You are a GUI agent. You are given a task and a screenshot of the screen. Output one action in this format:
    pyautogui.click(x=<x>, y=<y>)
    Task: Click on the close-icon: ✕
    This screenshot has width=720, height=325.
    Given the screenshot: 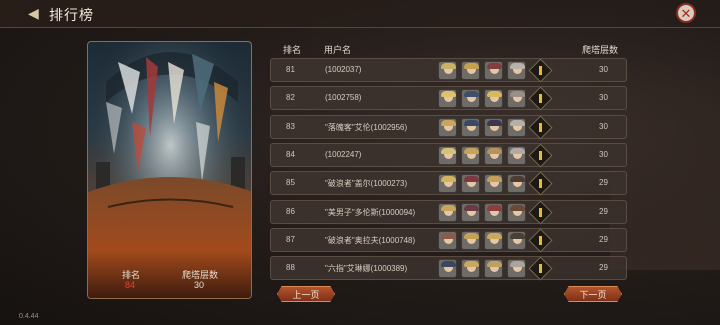 What is the action you would take?
    pyautogui.click(x=686, y=13)
    